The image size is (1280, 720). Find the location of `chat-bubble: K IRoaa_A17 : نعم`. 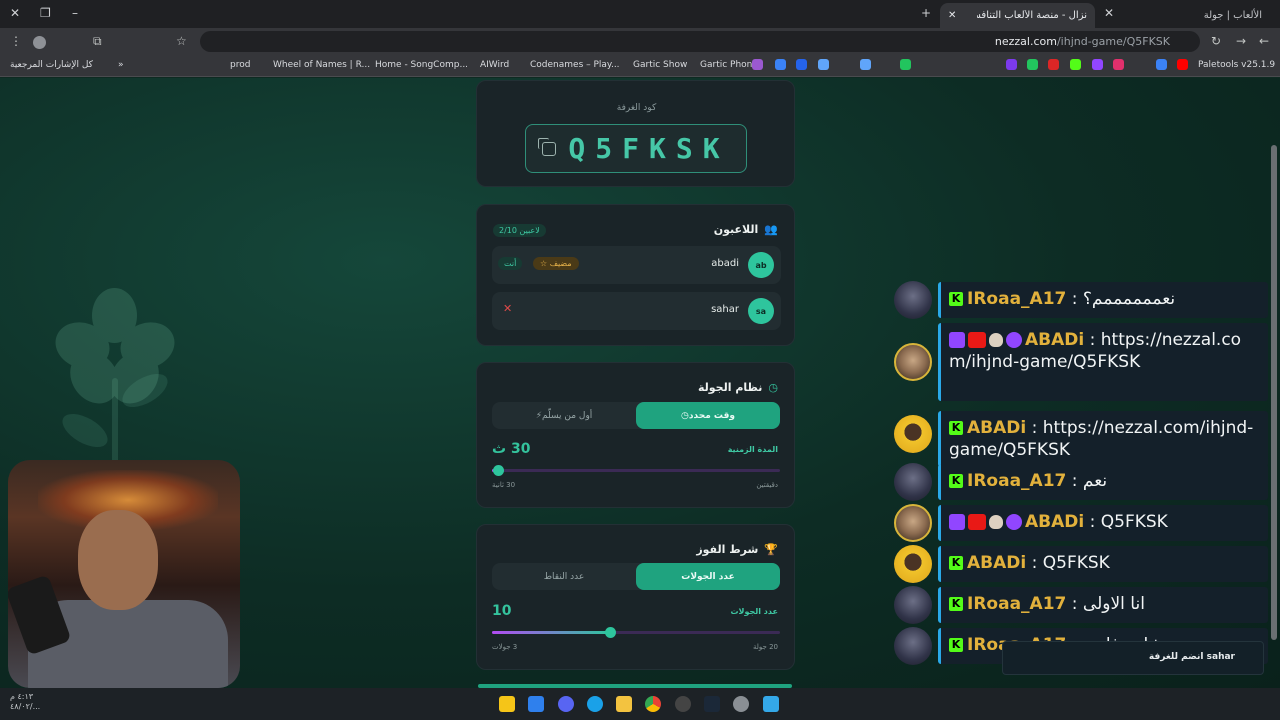

chat-bubble: K IRoaa_A17 : نعم is located at coordinates (1103, 482).